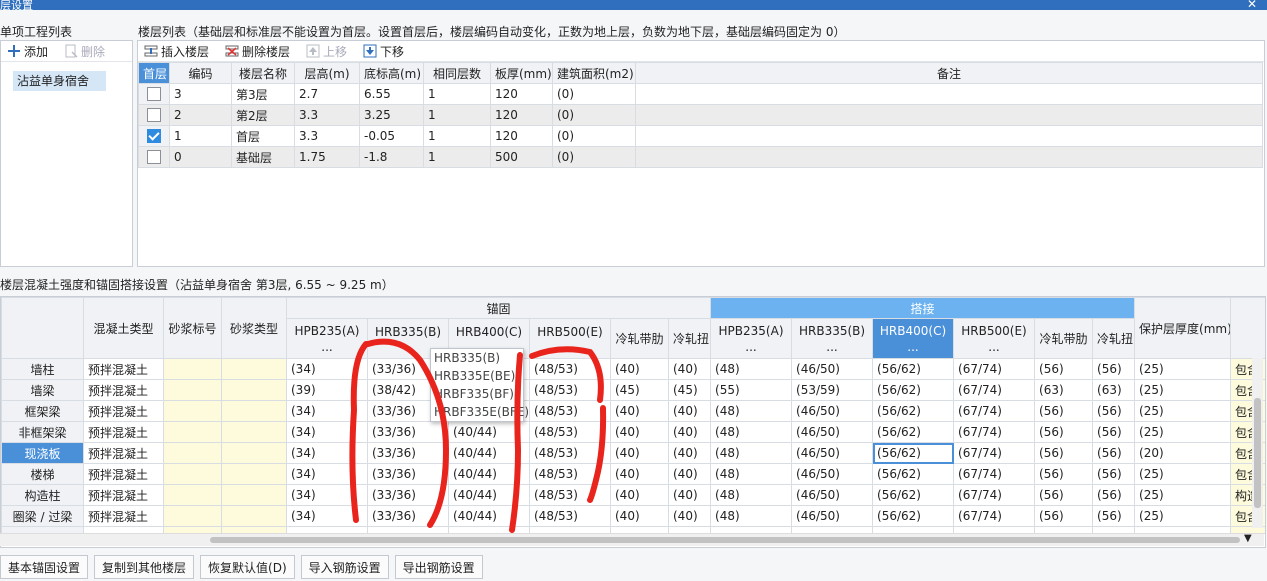  I want to click on red-annotation-overlay, so click(478, 435).